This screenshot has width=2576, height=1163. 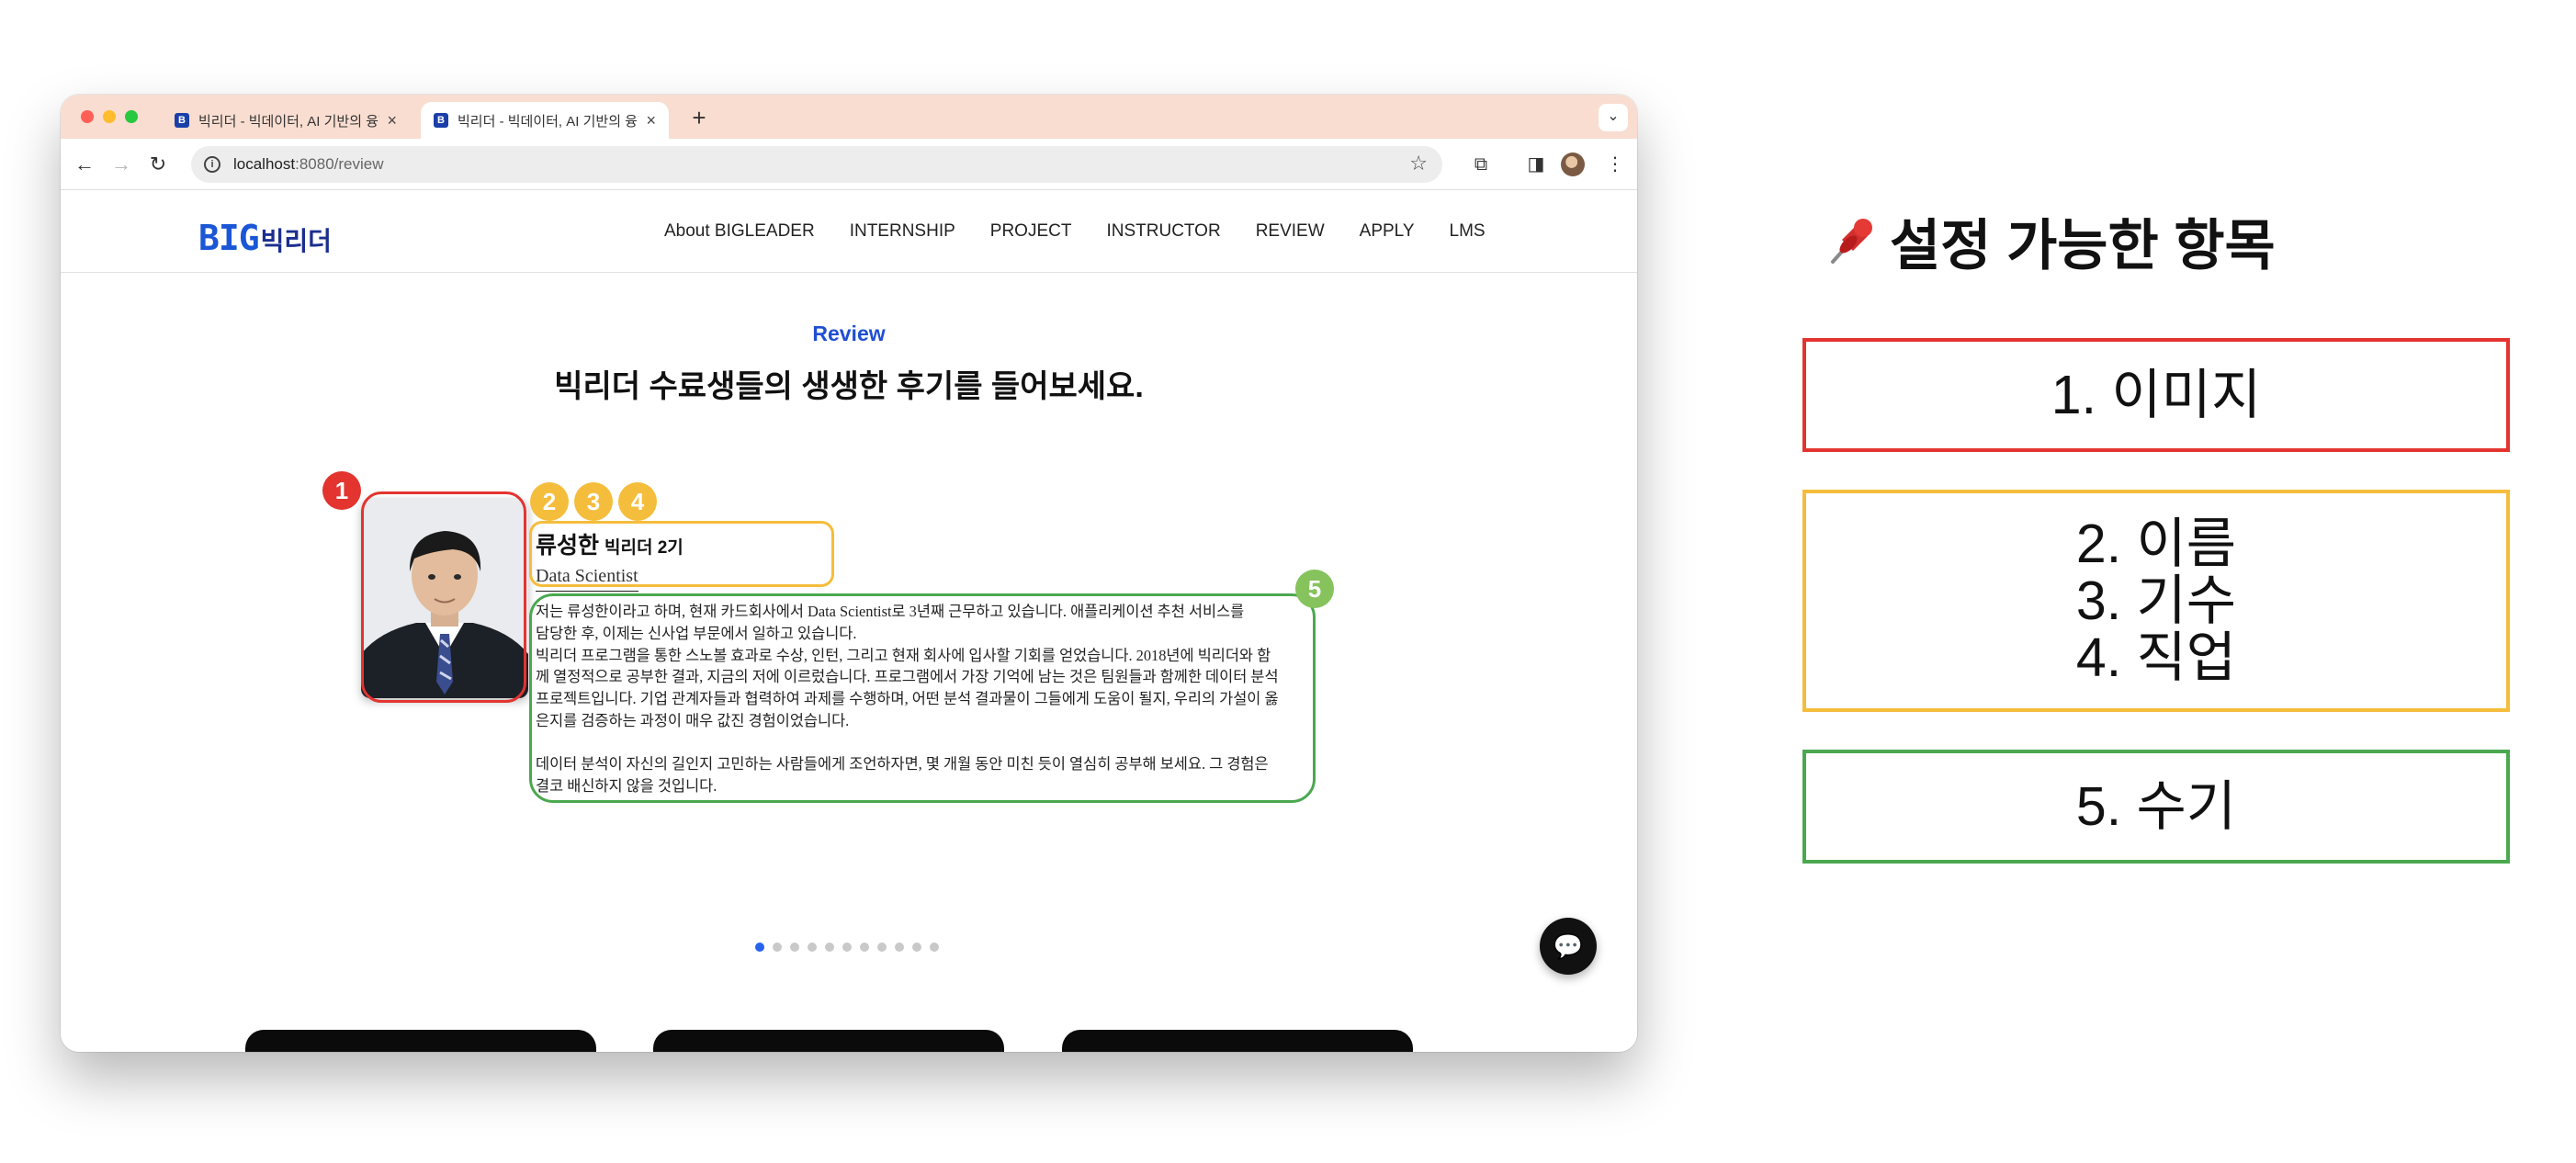 I want to click on annotation-badge-5: 5, so click(x=1314, y=589).